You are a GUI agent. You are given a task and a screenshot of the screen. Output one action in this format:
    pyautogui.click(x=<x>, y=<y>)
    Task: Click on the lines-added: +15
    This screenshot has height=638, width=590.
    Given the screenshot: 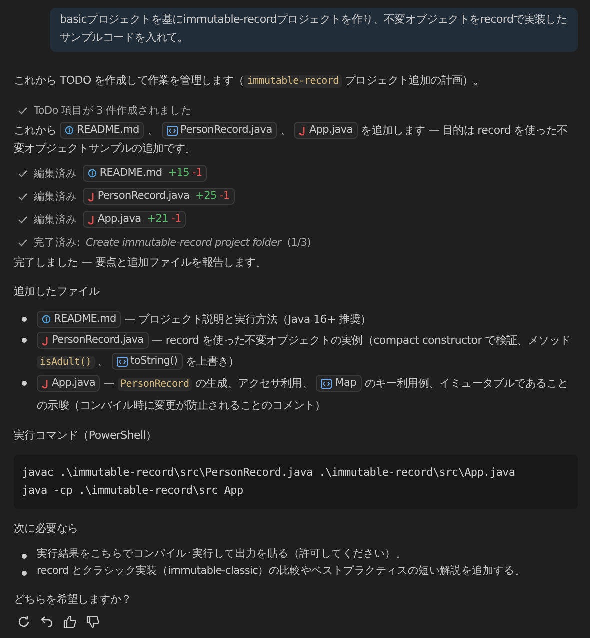 What is the action you would take?
    pyautogui.click(x=179, y=173)
    